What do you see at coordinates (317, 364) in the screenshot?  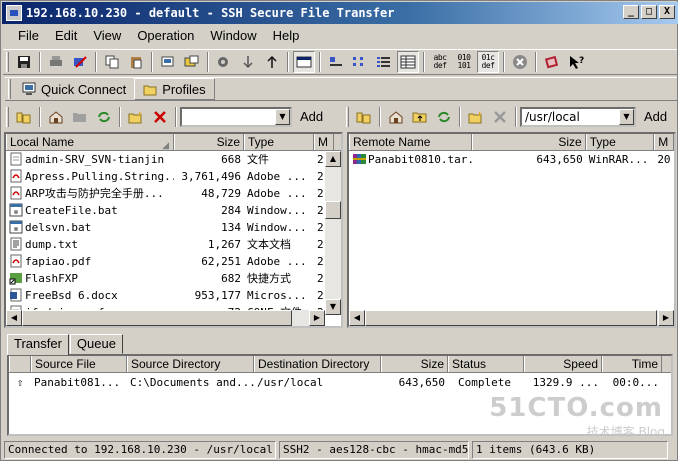 I see `transfer-col-dest-dir: Destination Directory` at bounding box center [317, 364].